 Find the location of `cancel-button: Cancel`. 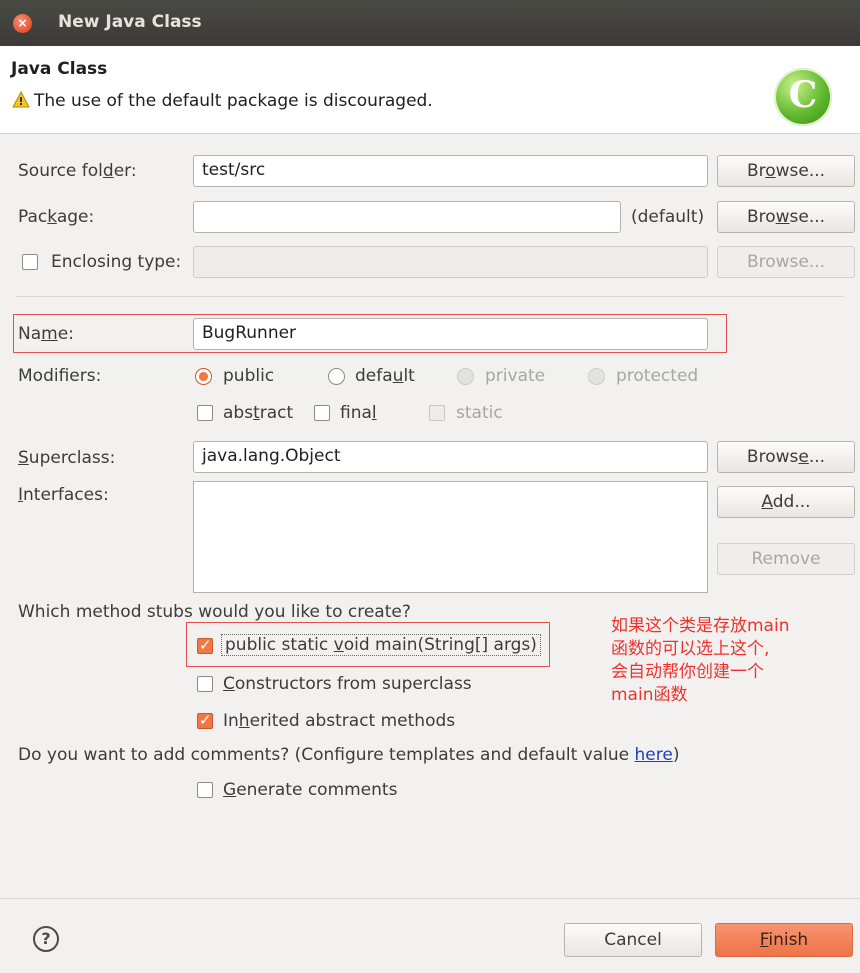

cancel-button: Cancel is located at coordinates (633, 940).